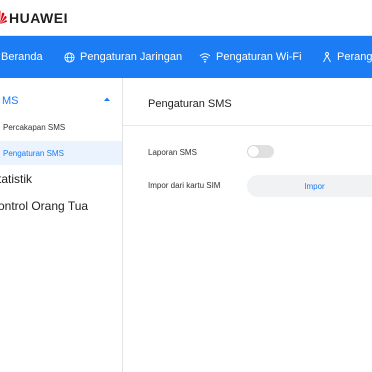 Image resolution: width=372 pixels, height=372 pixels. What do you see at coordinates (69, 57) in the screenshot?
I see `globe-icon` at bounding box center [69, 57].